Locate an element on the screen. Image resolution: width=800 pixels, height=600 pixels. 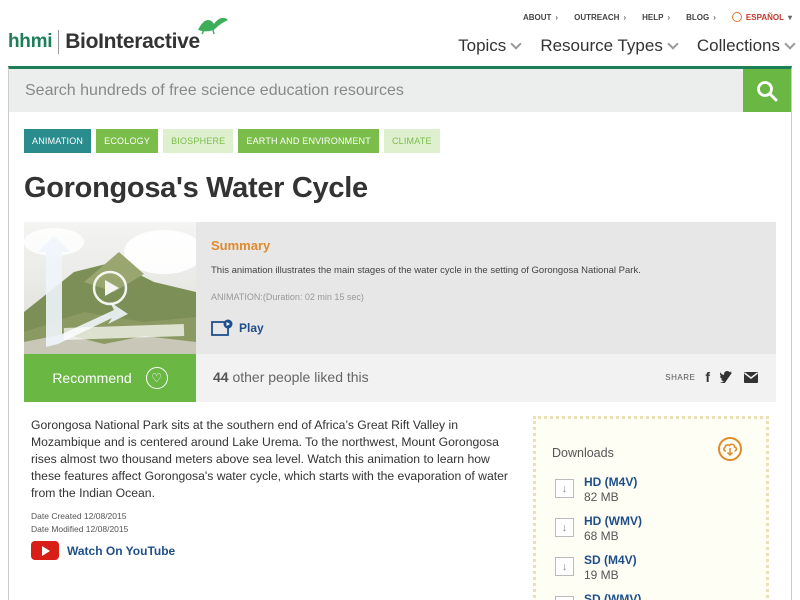
language-switch: ESPAÑOL ▾ is located at coordinates (761, 17).